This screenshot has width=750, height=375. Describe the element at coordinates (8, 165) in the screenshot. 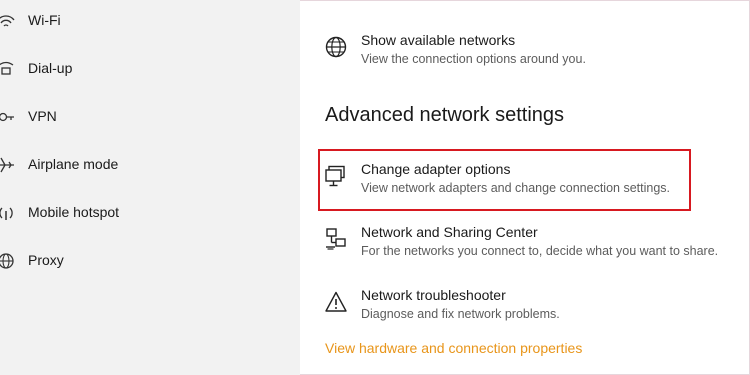

I see `airplane-icon` at that location.